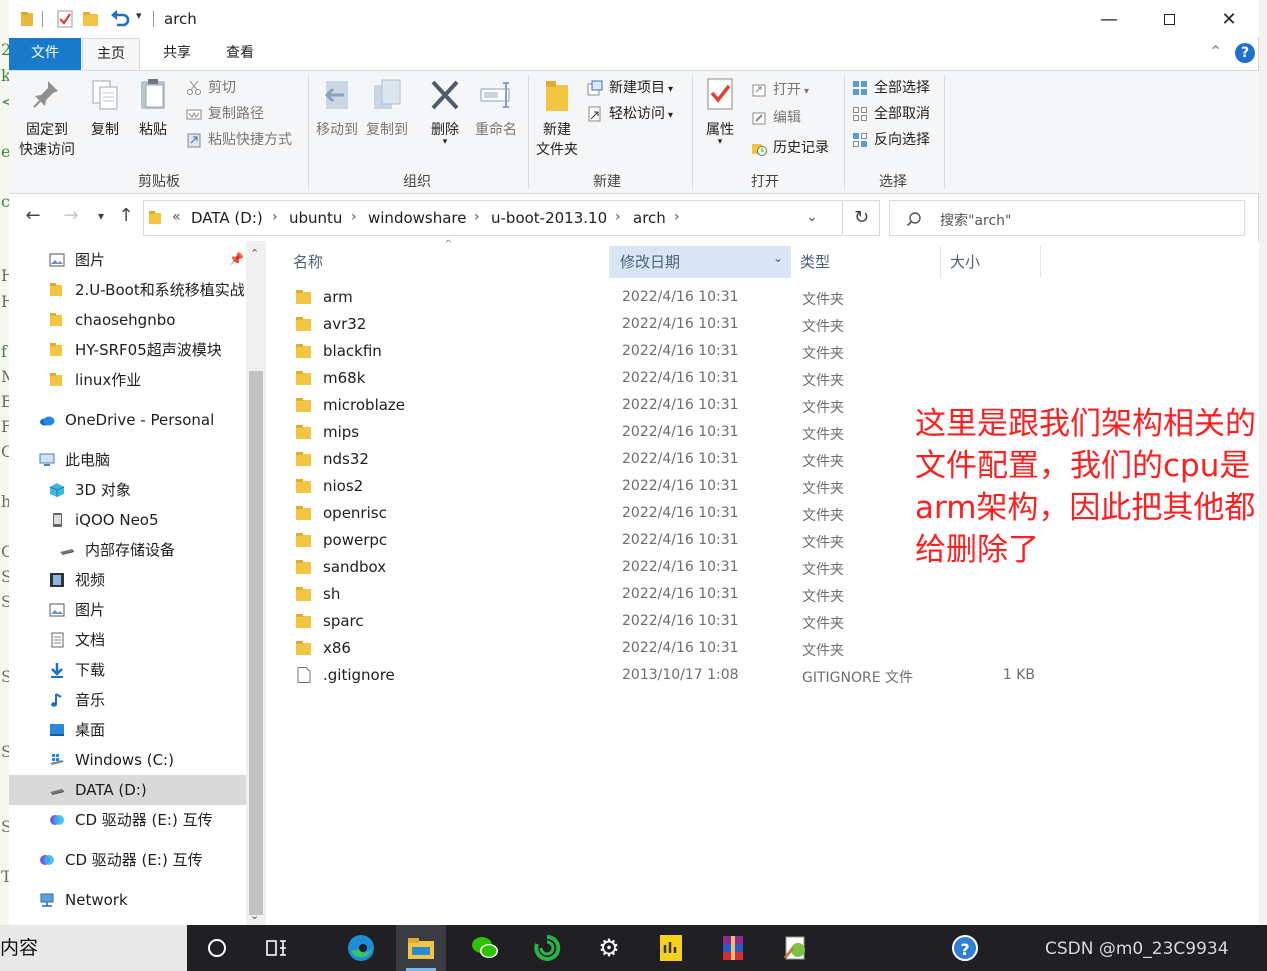 This screenshot has height=971, width=1267. I want to click on drive-icon, so click(67, 552).